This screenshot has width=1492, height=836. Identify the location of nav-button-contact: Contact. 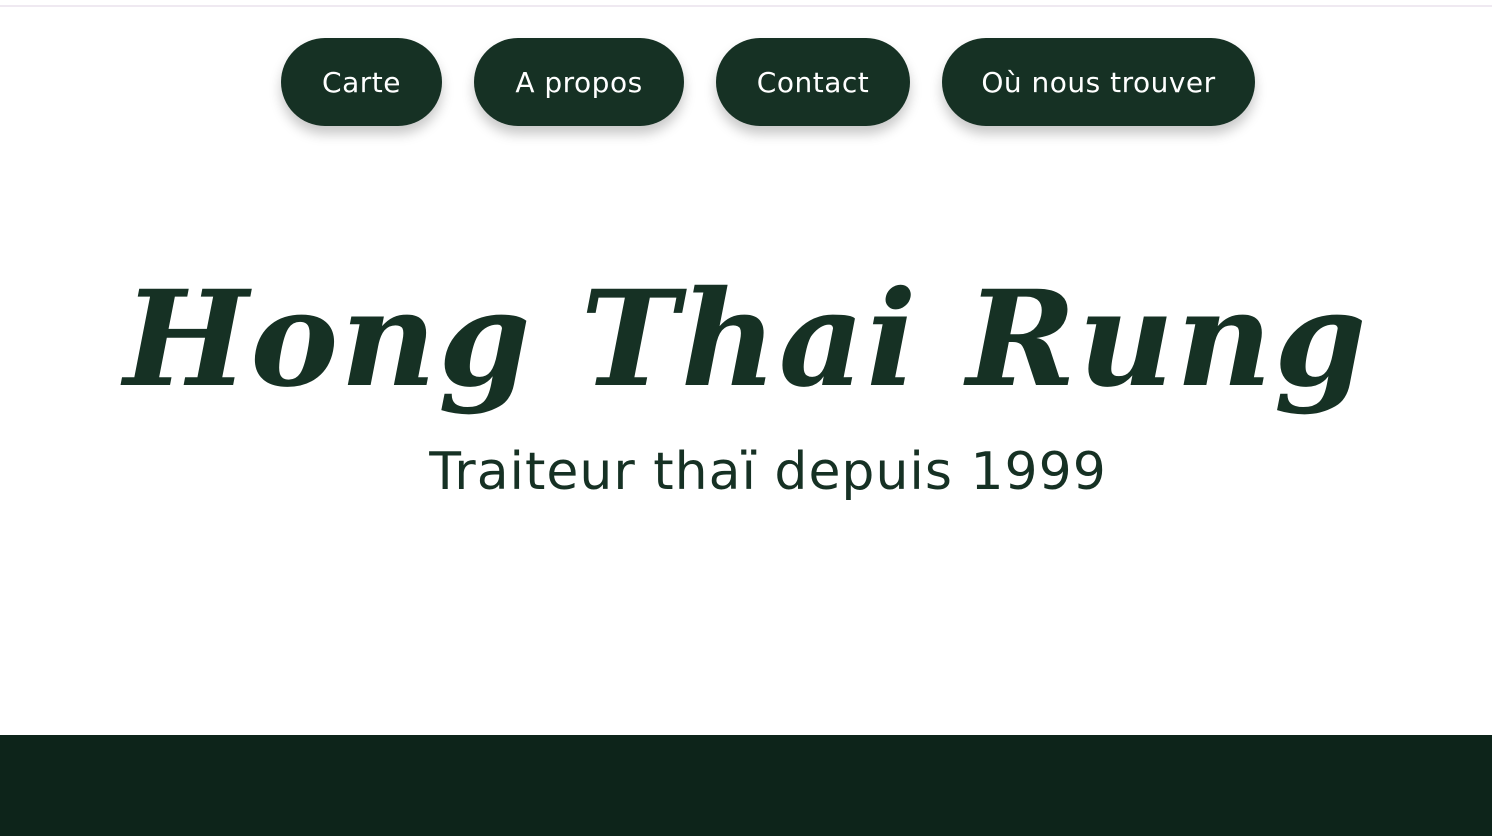
(813, 82).